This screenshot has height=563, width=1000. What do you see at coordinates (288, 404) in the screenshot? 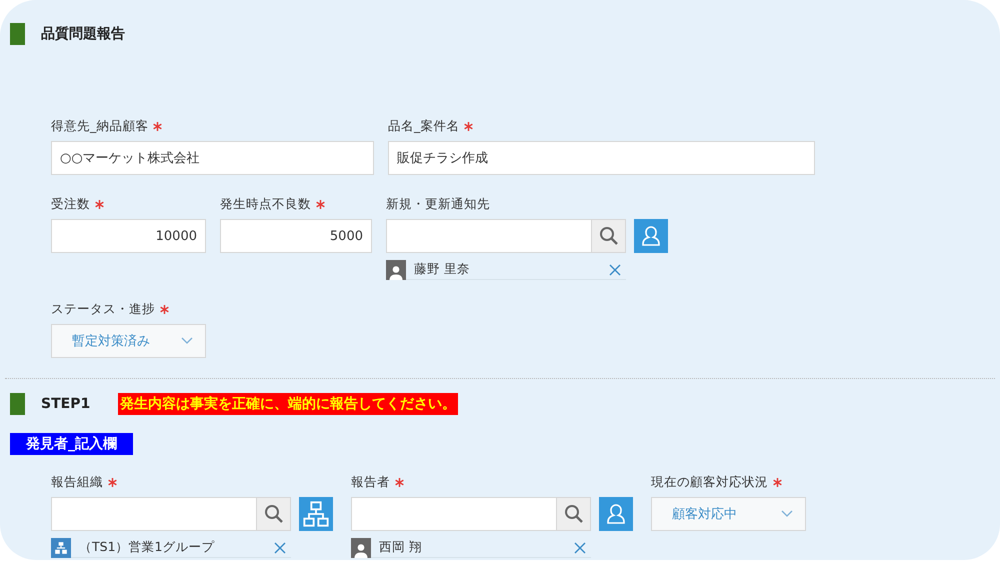
I see `notice-banner: 発生内容は事実を正確に、端的に報告してください。` at bounding box center [288, 404].